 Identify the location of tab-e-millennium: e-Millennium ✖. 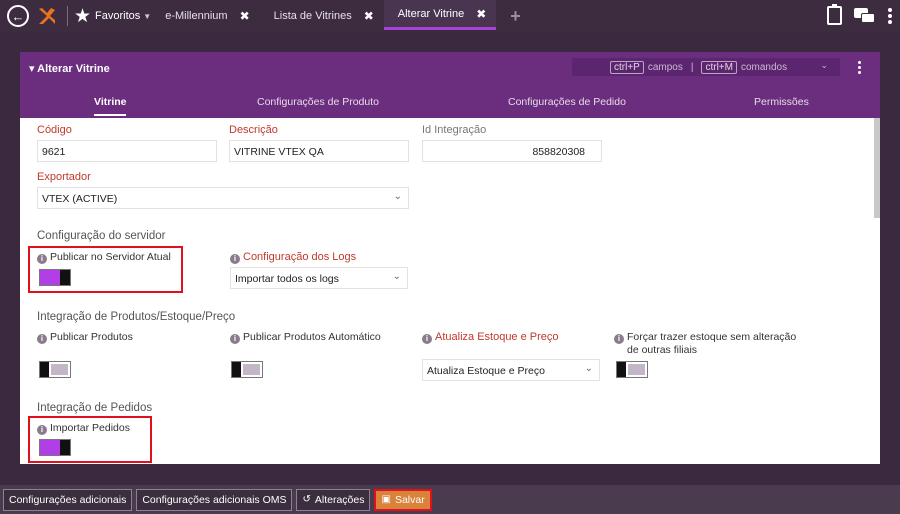
(205, 16).